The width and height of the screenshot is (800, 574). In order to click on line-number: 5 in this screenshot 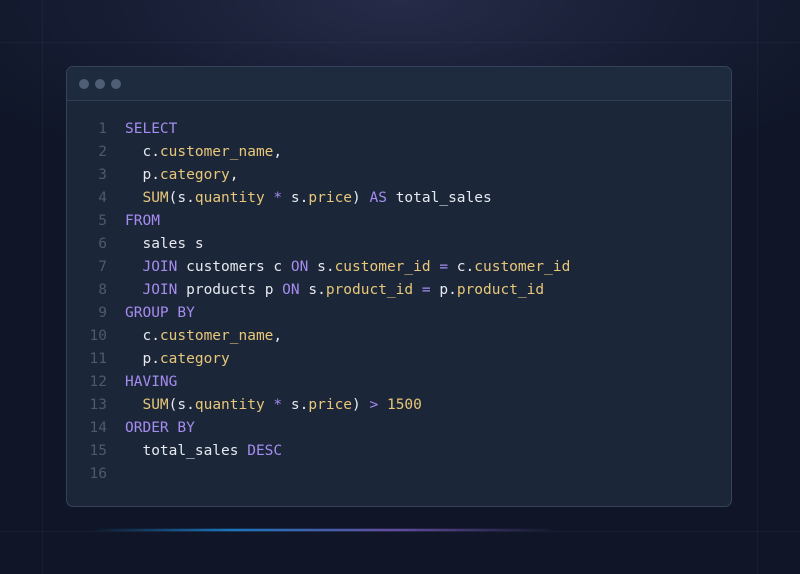, I will do `click(102, 221)`.